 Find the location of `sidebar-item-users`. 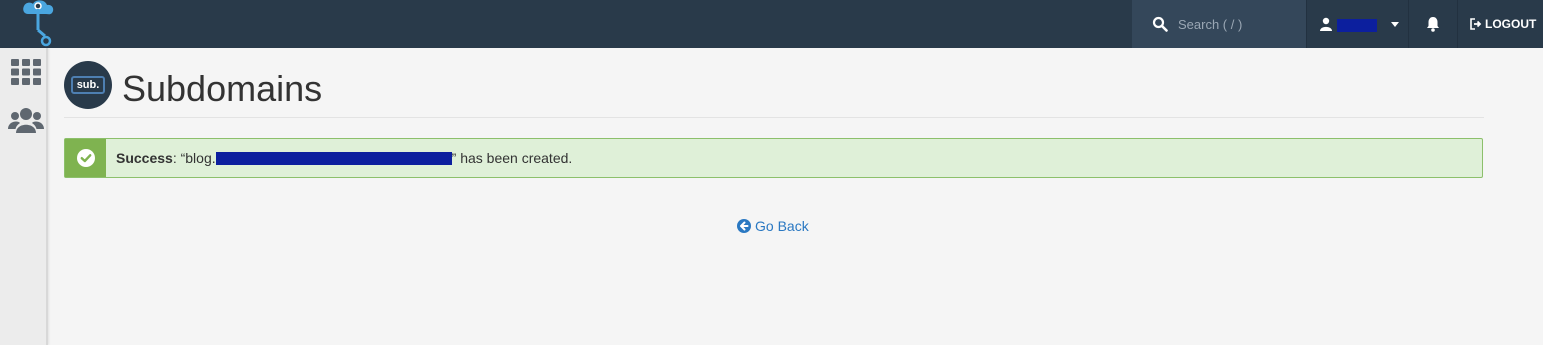

sidebar-item-users is located at coordinates (26, 120).